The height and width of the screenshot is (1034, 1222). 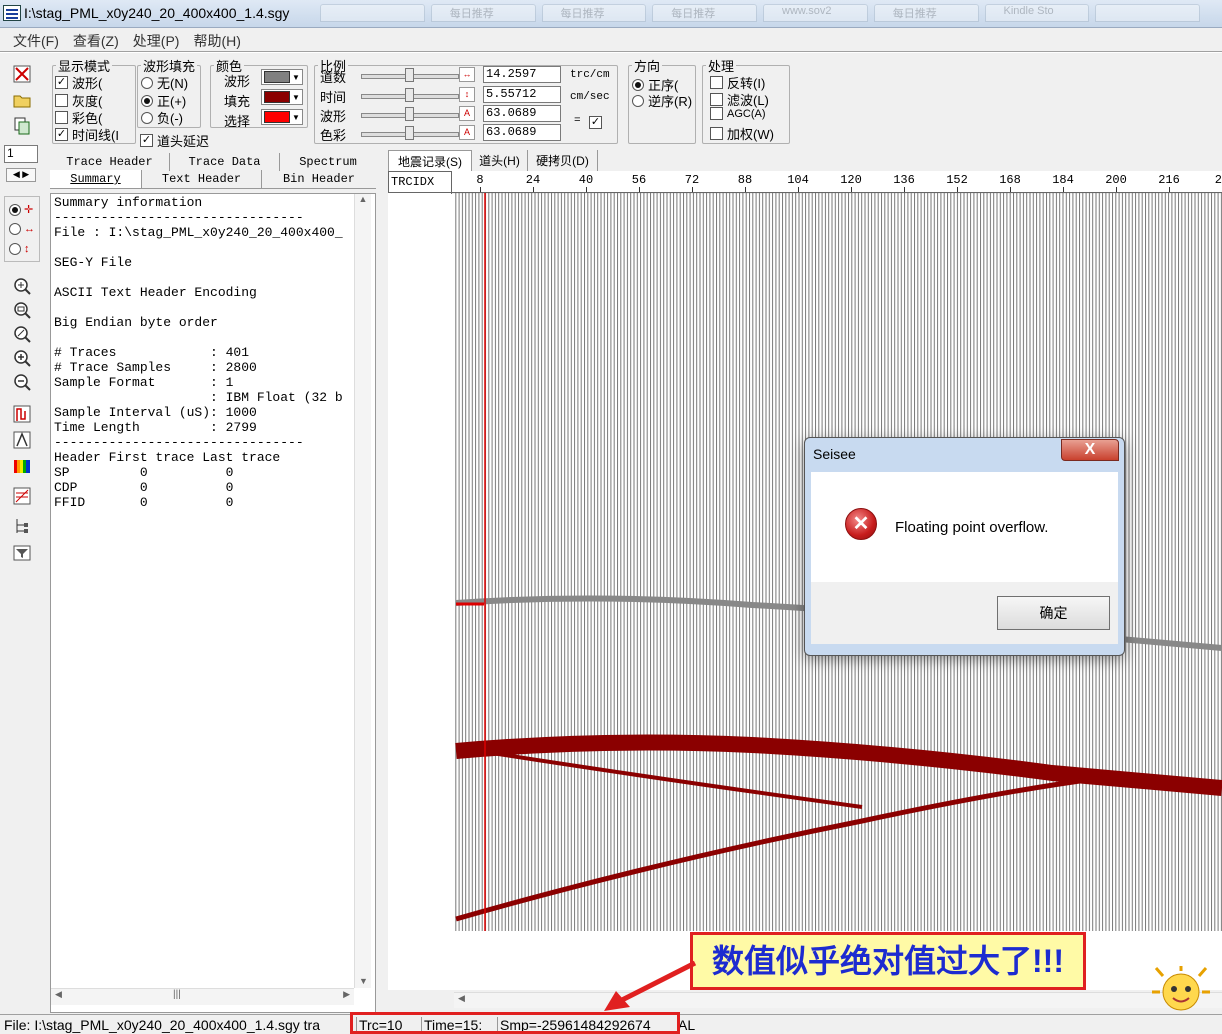 What do you see at coordinates (851, 180) in the screenshot?
I see `x-tick-label: 120` at bounding box center [851, 180].